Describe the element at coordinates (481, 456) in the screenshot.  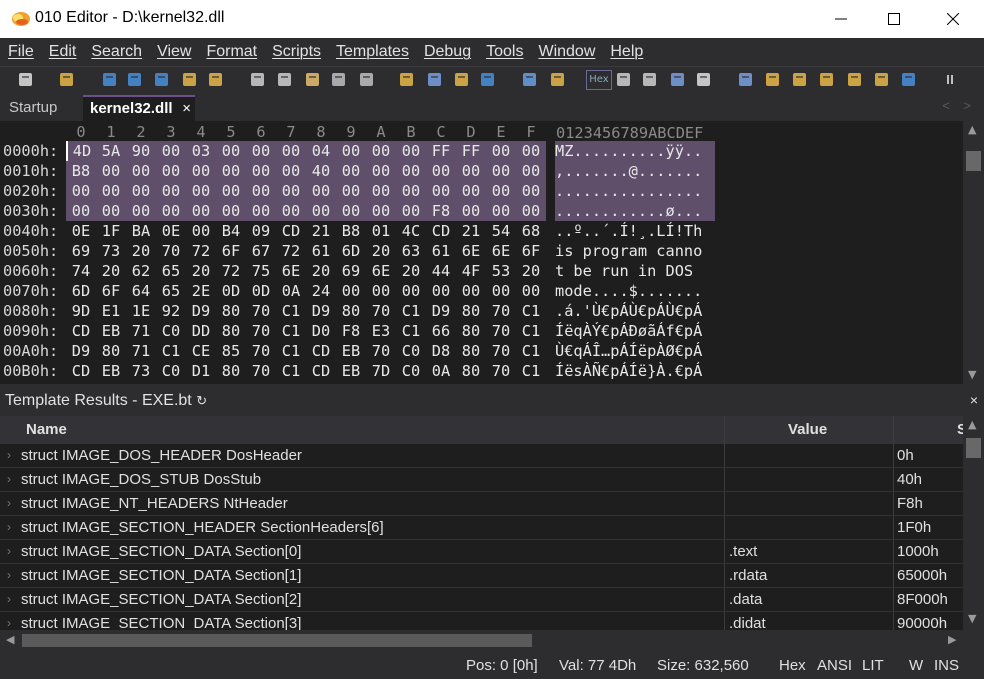
I see `table-row: › struct IMAGE_DOS_HEADER DosHeader 0h` at that location.